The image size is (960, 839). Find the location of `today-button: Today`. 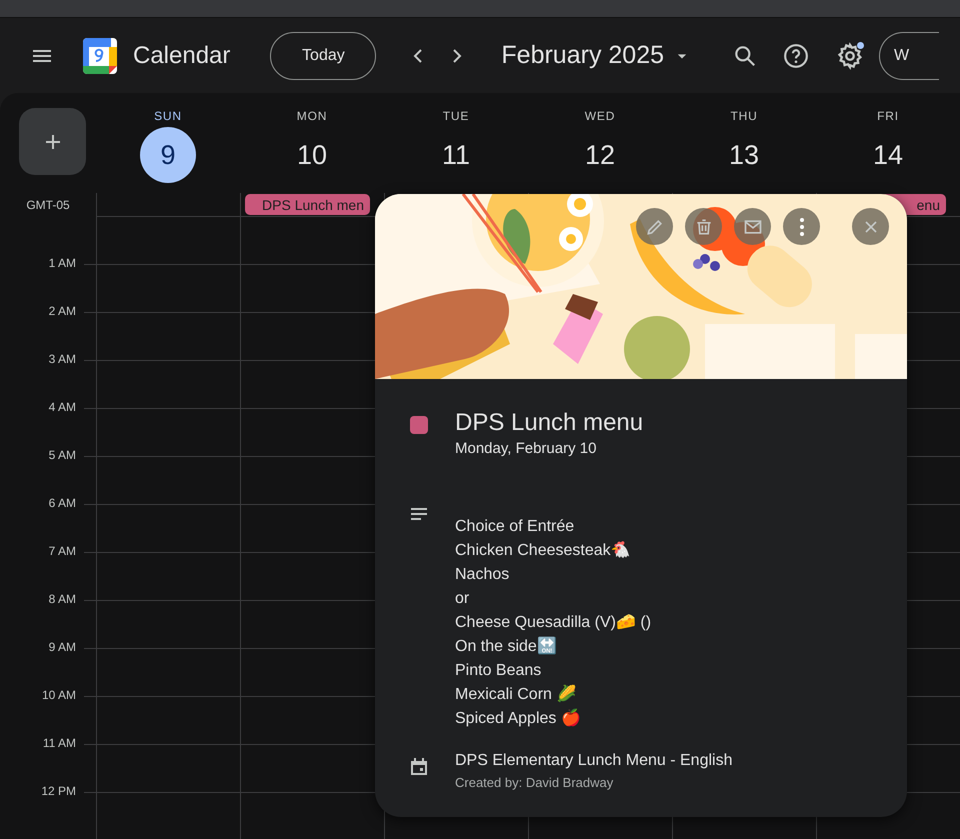

today-button: Today is located at coordinates (323, 56).